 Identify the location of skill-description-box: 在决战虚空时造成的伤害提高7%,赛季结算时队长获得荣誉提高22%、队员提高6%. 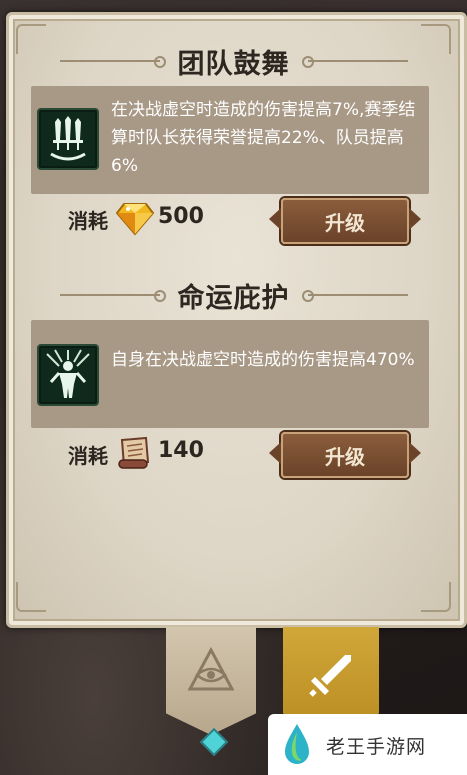
(230, 140).